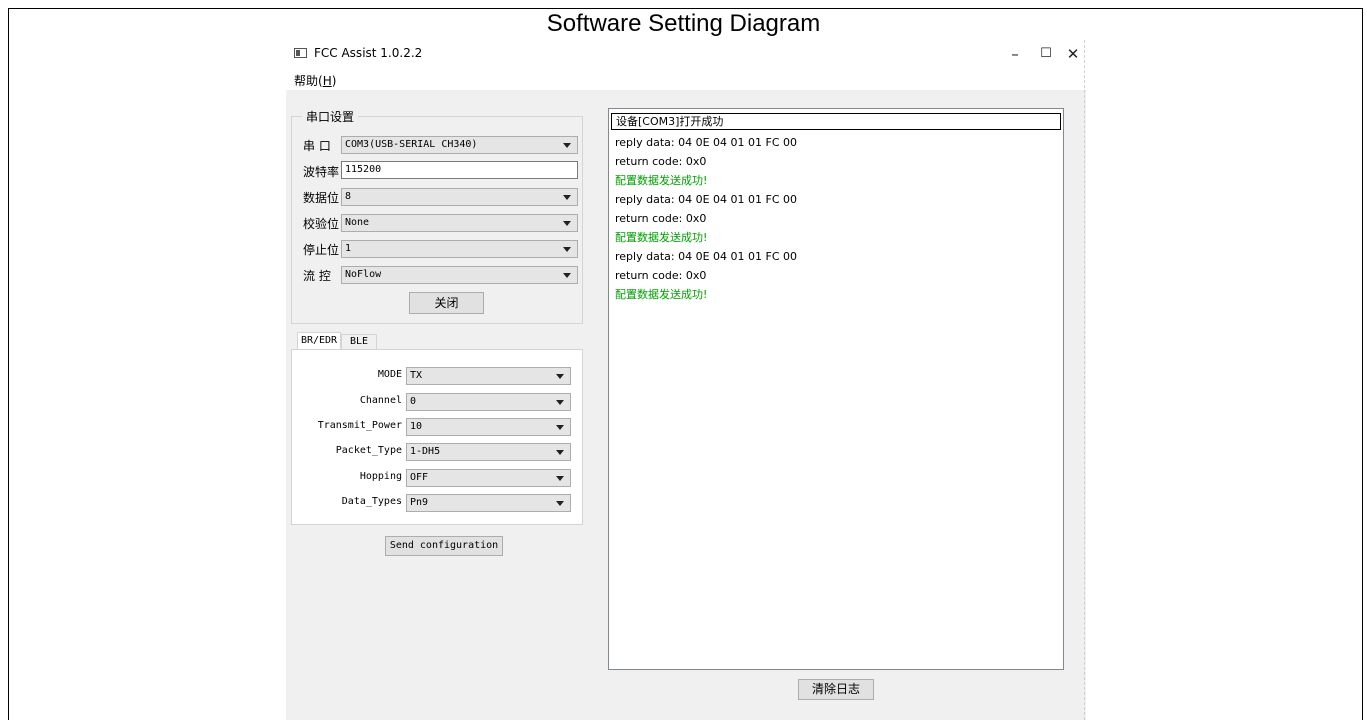 Image resolution: width=1367 pixels, height=720 pixels. I want to click on port-label: 串 口, so click(317, 146).